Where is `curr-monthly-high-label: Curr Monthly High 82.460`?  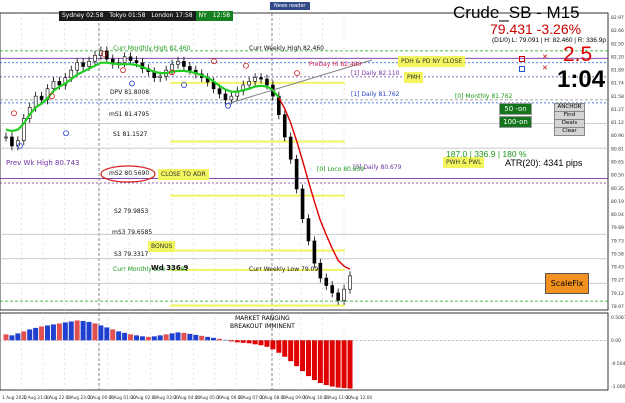 curr-monthly-high-label: Curr Monthly High 82.460 is located at coordinates (152, 48).